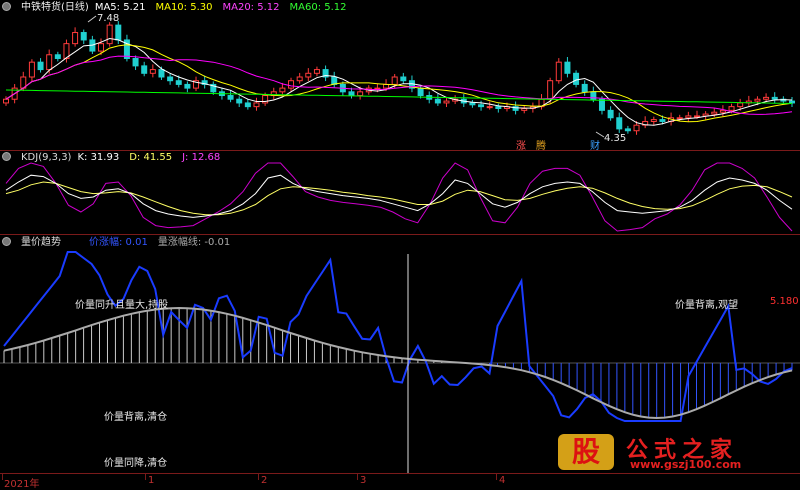 The height and width of the screenshot is (490, 800). What do you see at coordinates (707, 305) in the screenshot?
I see `annotation-watch: 价量背离,观望` at bounding box center [707, 305].